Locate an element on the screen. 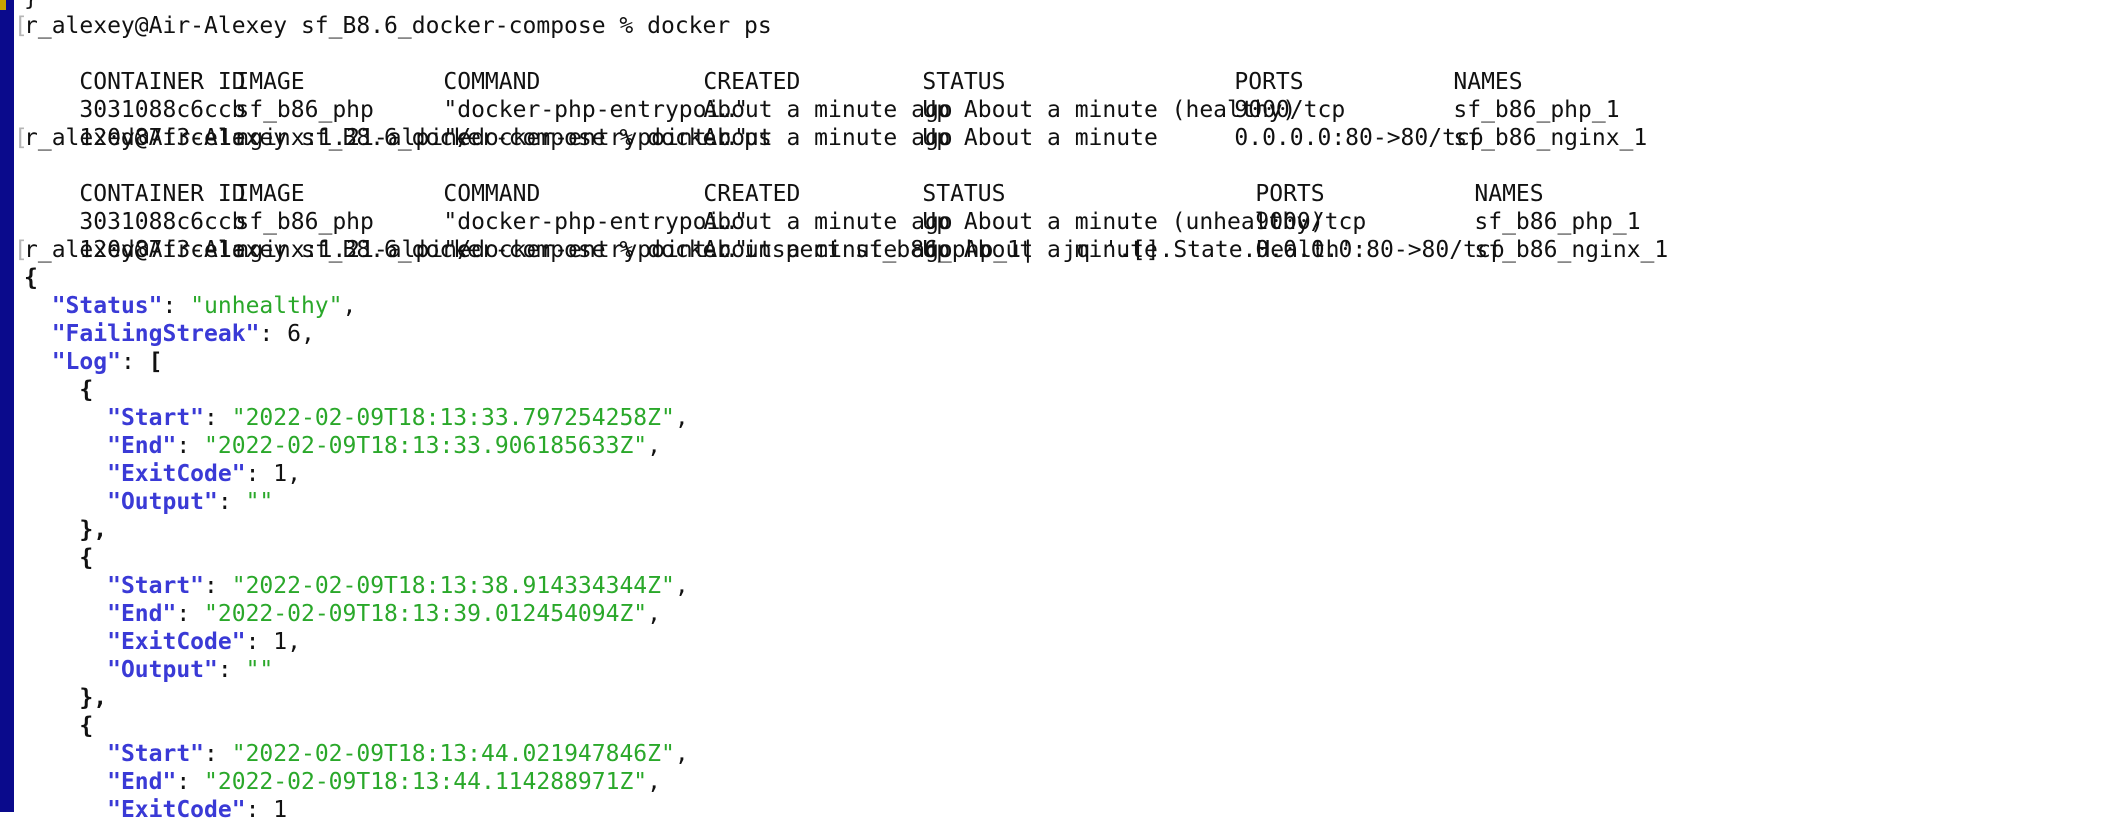 Image resolution: width=2108 pixels, height=824 pixels. json-string: "2022-02-09T18:13:39.012454094Z" is located at coordinates (426, 614).